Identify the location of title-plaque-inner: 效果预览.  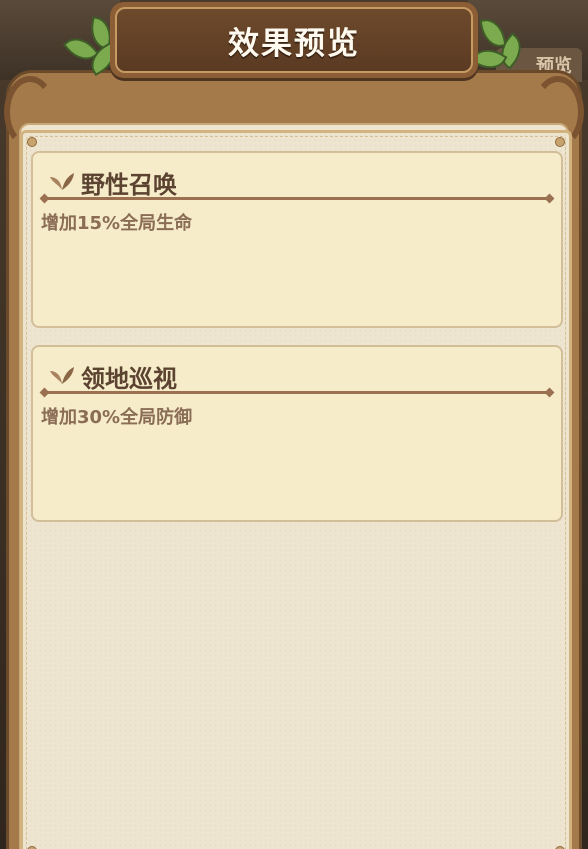
(294, 40).